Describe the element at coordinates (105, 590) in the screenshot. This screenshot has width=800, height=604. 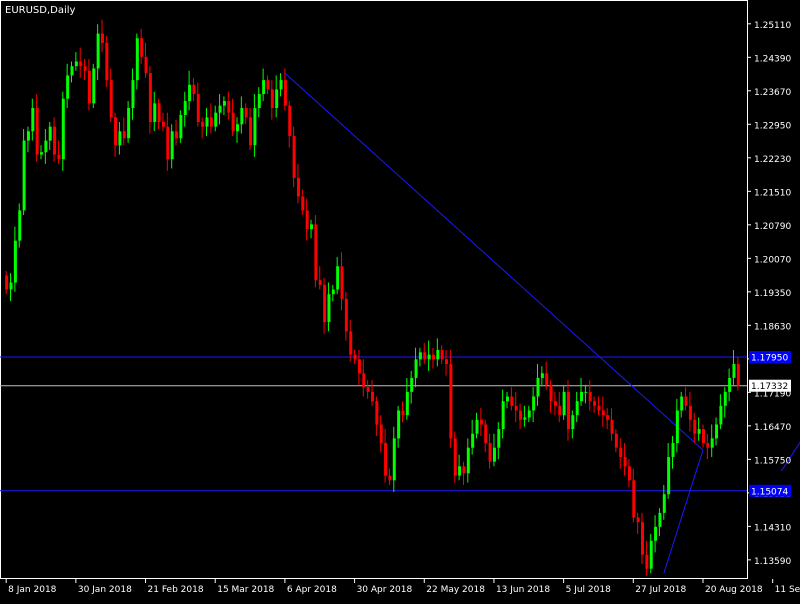
I see `x-tick-label: 30 Jan 2018` at that location.